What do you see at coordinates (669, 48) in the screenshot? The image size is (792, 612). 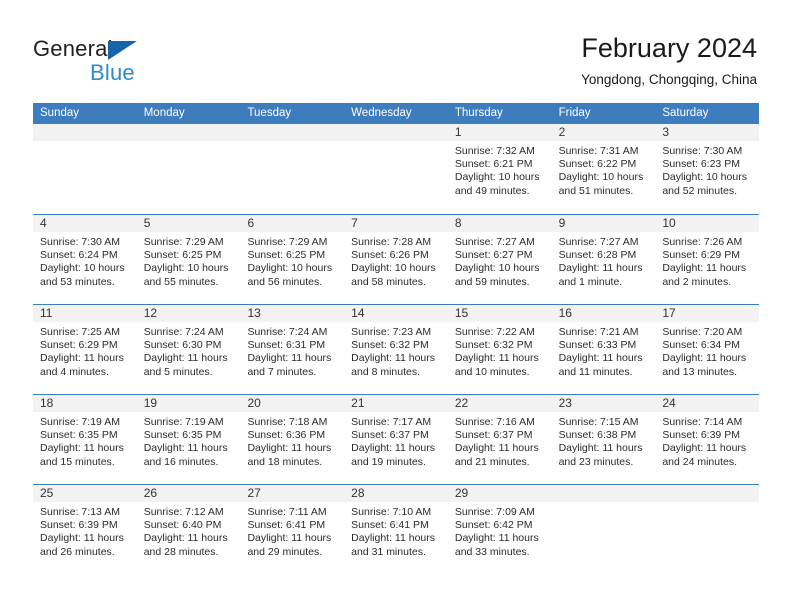 I see `page-title: February 2024` at bounding box center [669, 48].